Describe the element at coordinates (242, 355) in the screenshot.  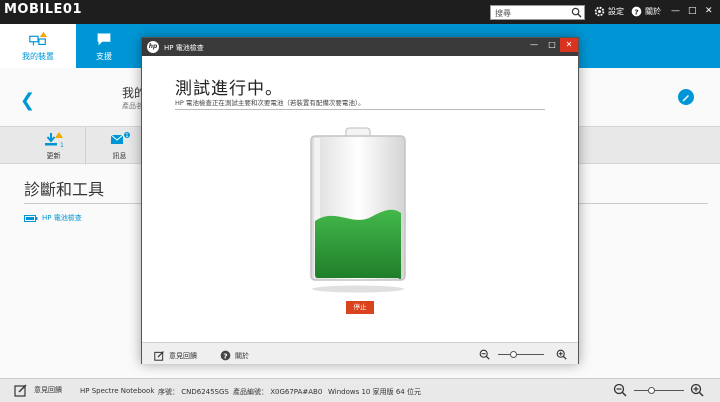
I see `dialog-about-label: 關於` at that location.